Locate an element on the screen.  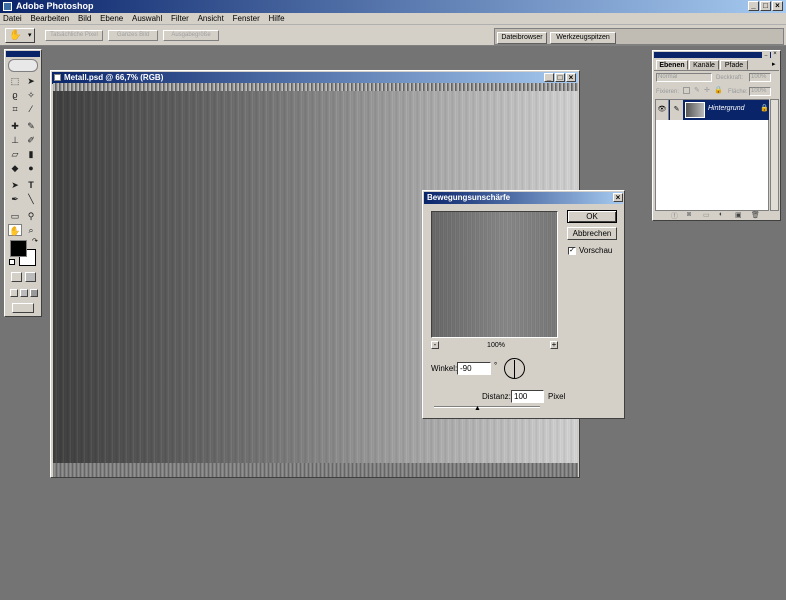
menu-hilfe: Hilfe is located at coordinates (277, 19).